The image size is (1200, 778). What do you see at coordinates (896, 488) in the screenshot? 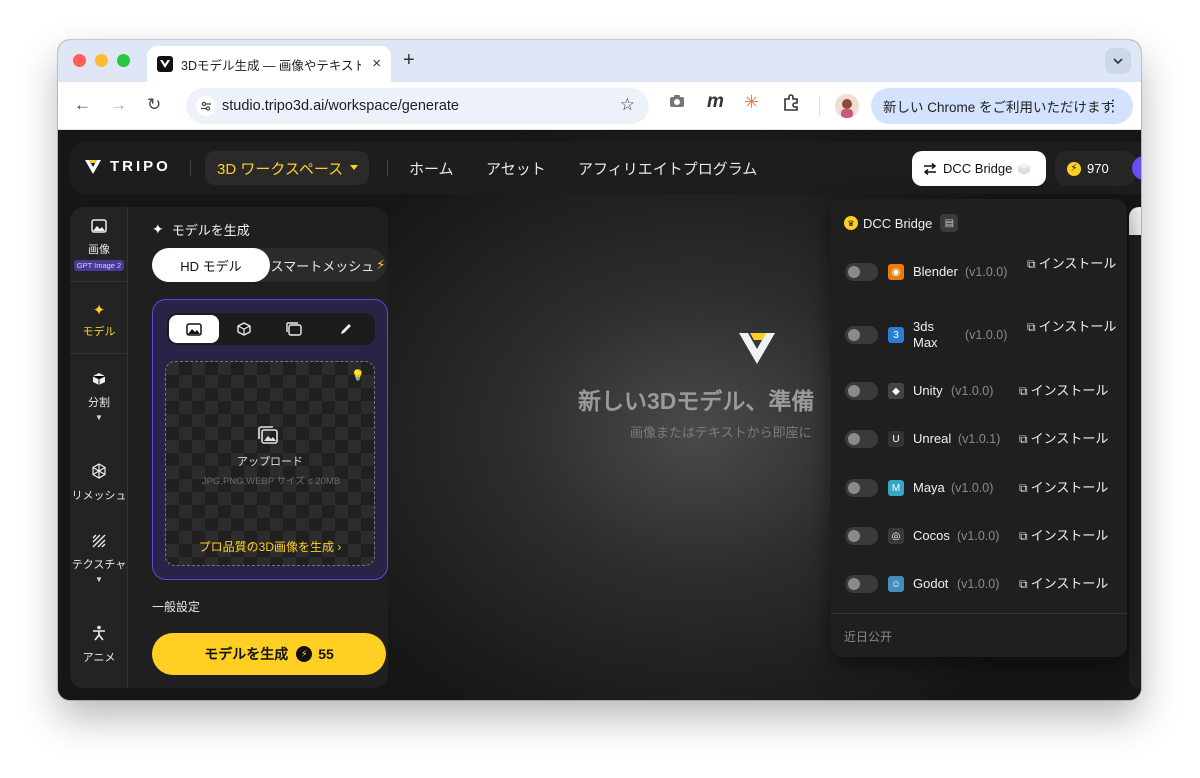
I see `maya-logo-icon: M` at bounding box center [896, 488].